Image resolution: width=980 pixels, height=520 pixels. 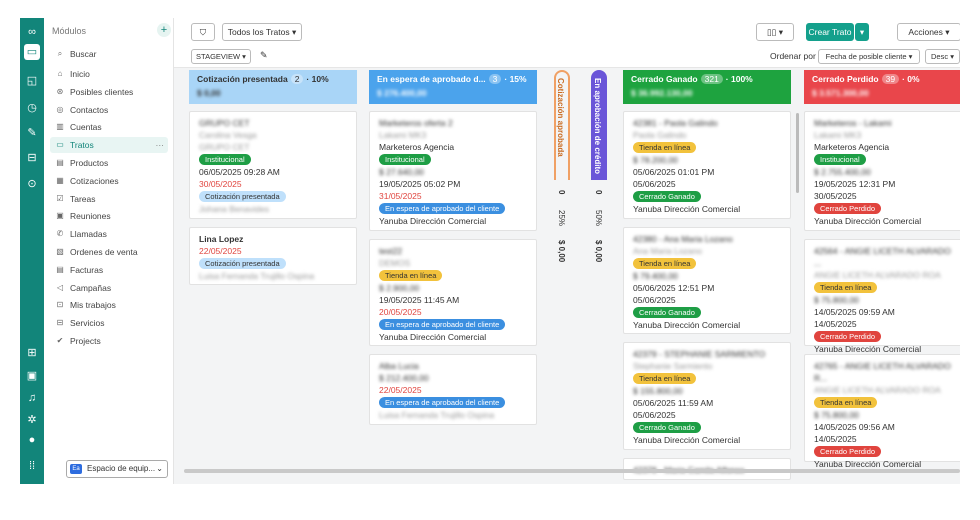 What do you see at coordinates (32, 420) in the screenshot?
I see `settings-icon: ✲` at bounding box center [32, 420].